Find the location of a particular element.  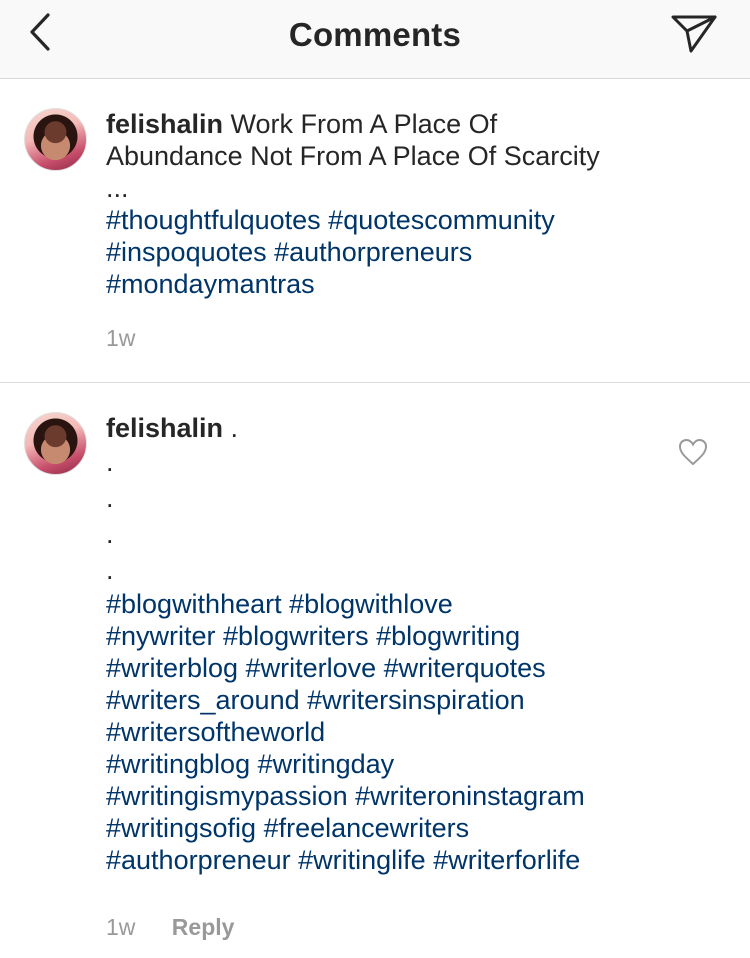

comment-meta: 1w Reply is located at coordinates (170, 927).